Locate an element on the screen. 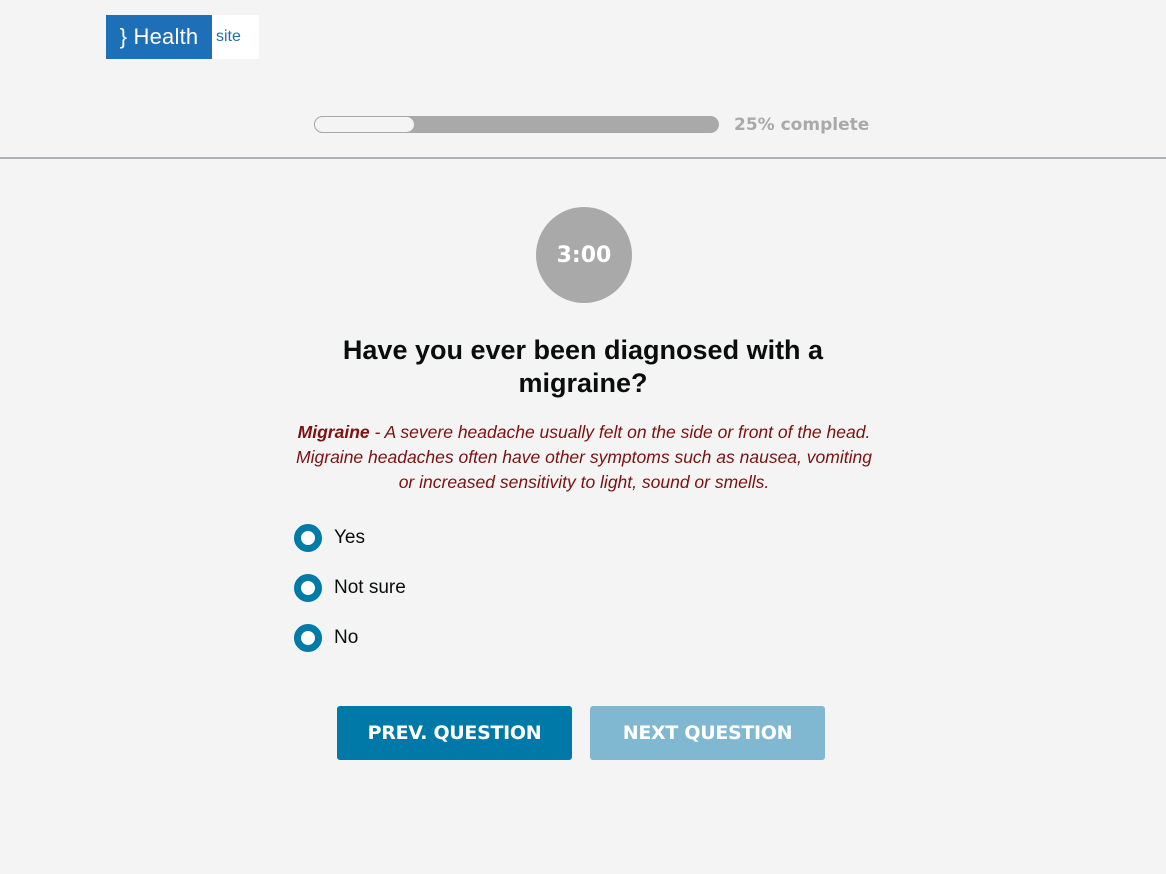 The height and width of the screenshot is (874, 1166). logo-health-text: } Health is located at coordinates (159, 37).